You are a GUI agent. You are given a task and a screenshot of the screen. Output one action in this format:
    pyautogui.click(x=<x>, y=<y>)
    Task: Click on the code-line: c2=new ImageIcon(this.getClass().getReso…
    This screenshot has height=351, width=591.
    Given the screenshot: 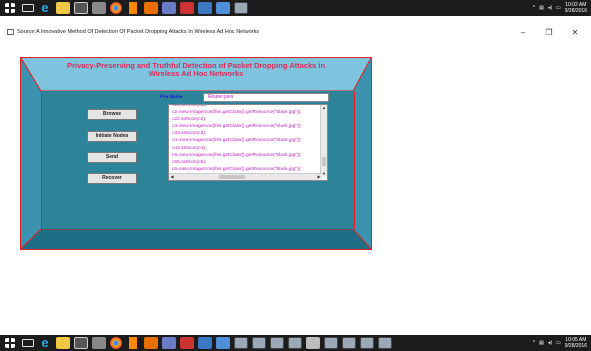 What is the action you would take?
    pyautogui.click(x=237, y=113)
    